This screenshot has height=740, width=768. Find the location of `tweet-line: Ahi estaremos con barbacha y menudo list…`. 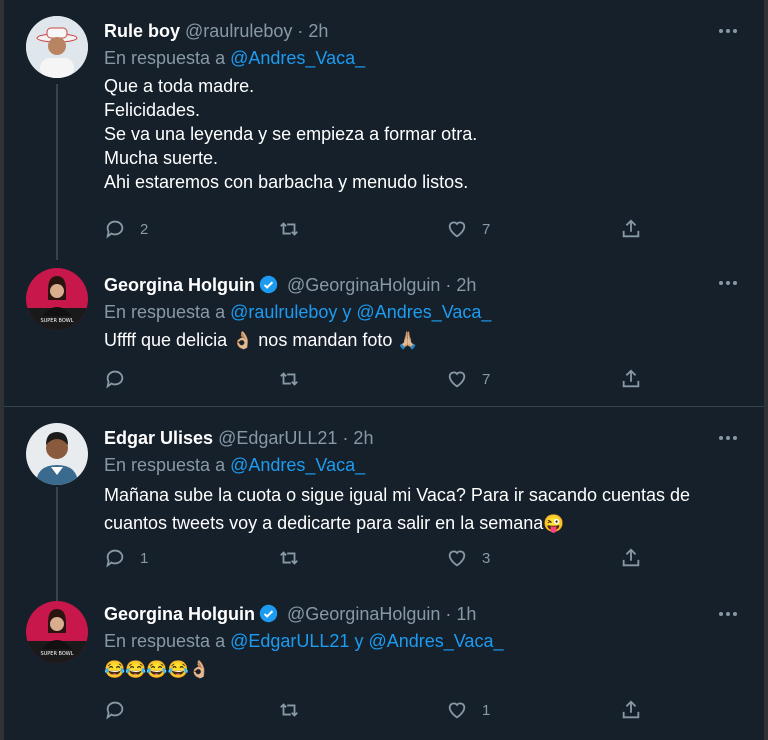

tweet-line: Ahi estaremos con barbacha y menudo list… is located at coordinates (286, 182).